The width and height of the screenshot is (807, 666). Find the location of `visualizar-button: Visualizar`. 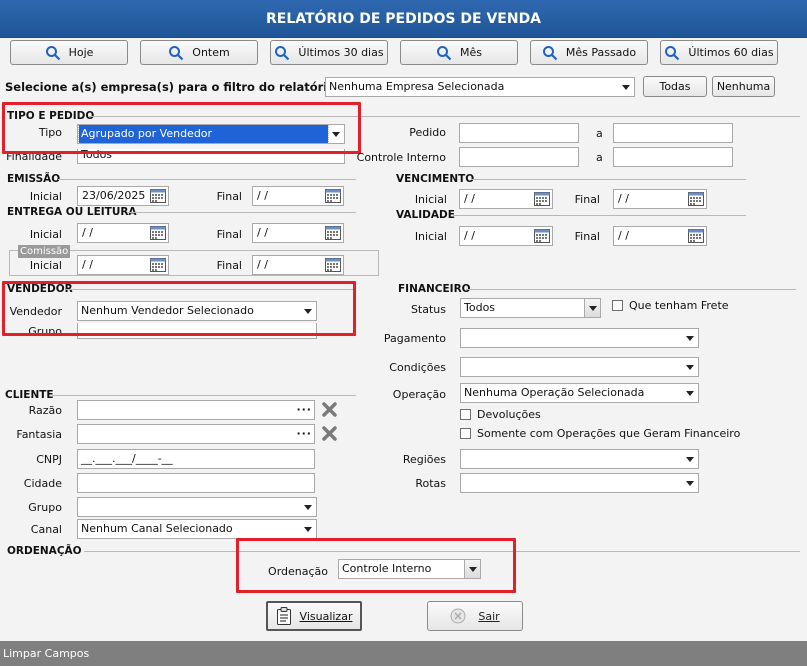

visualizar-button: Visualizar is located at coordinates (314, 616).